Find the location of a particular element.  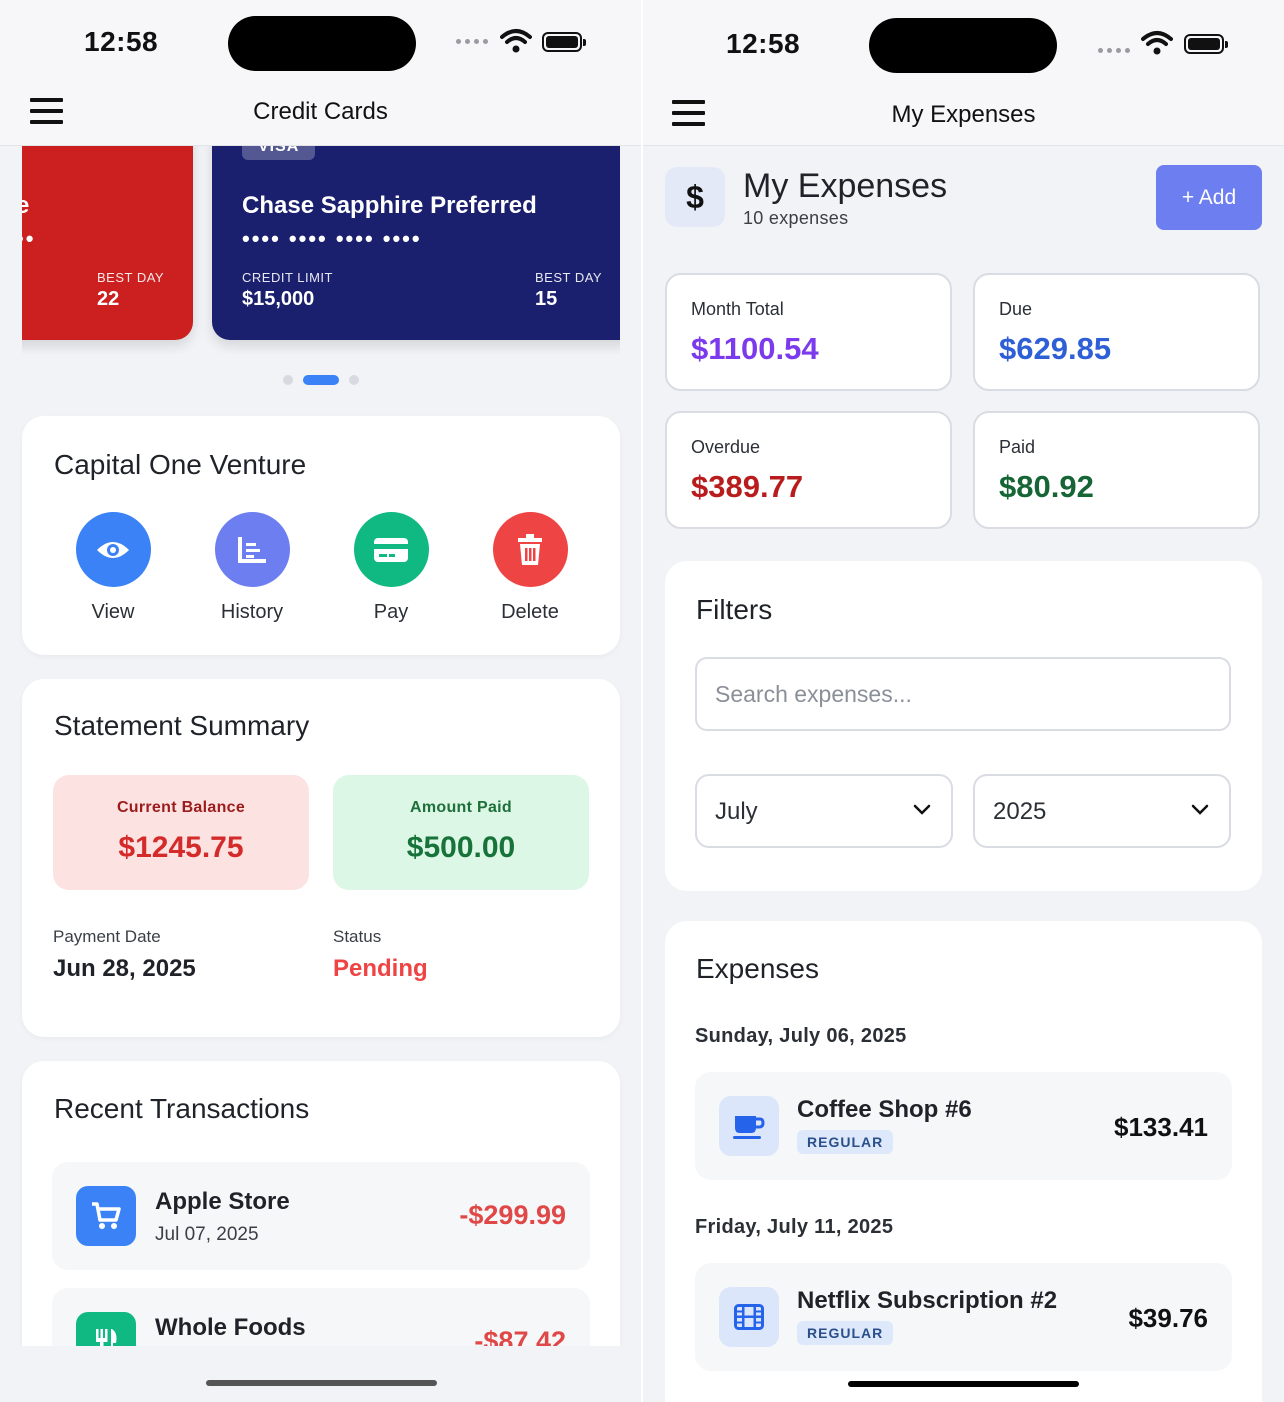

payment-date-label: Payment Date is located at coordinates (107, 936).